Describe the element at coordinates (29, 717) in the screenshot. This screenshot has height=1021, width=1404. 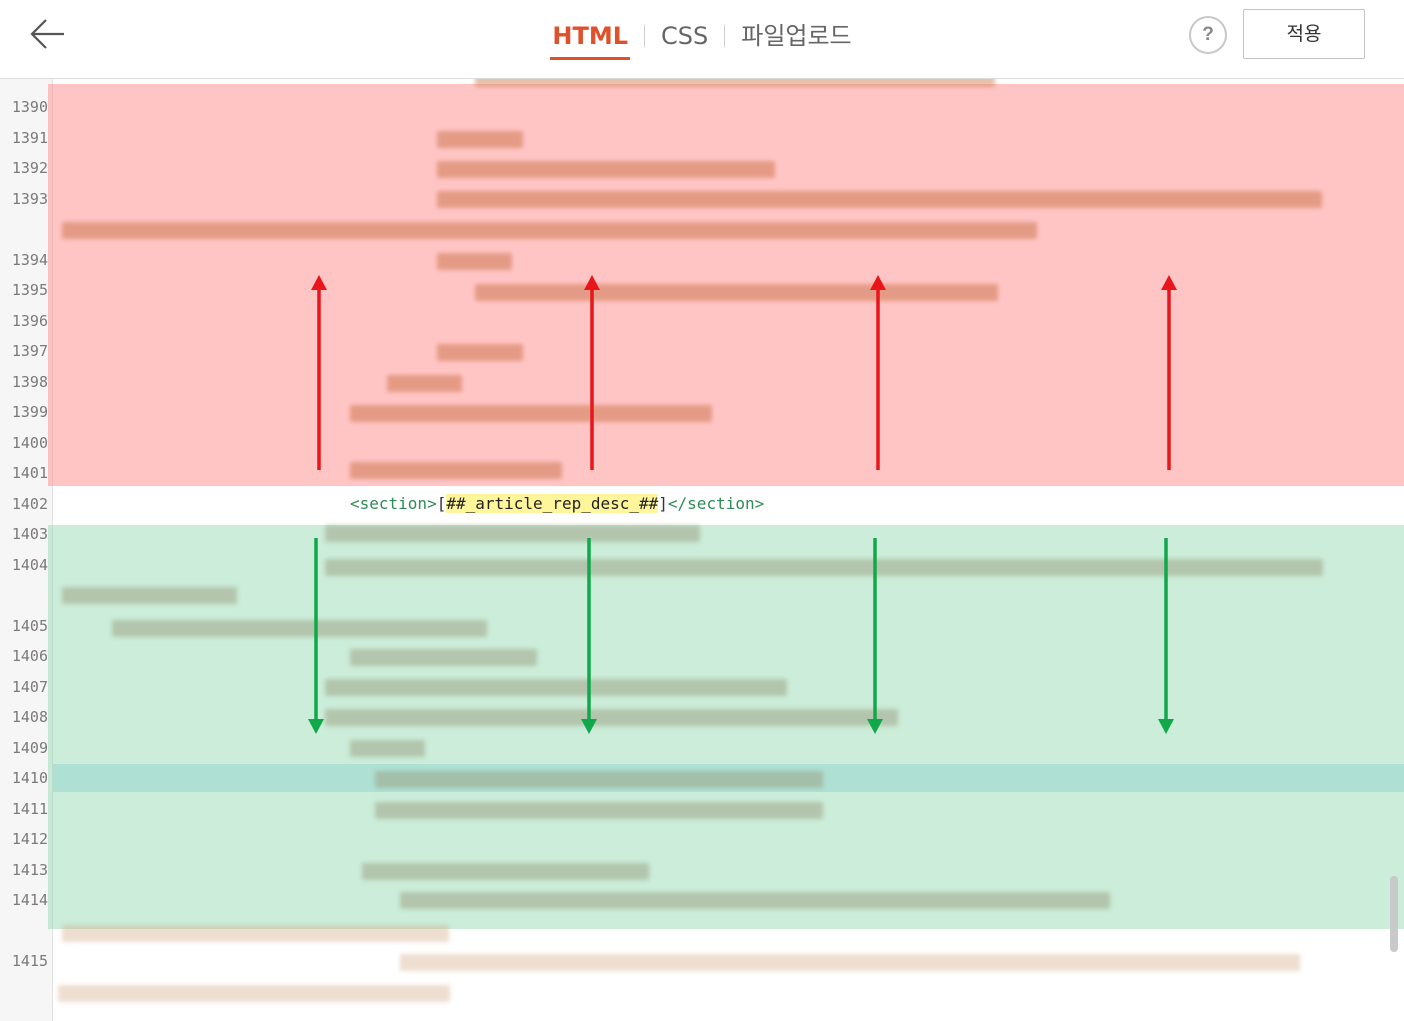
I see `line-number: 1408` at that location.